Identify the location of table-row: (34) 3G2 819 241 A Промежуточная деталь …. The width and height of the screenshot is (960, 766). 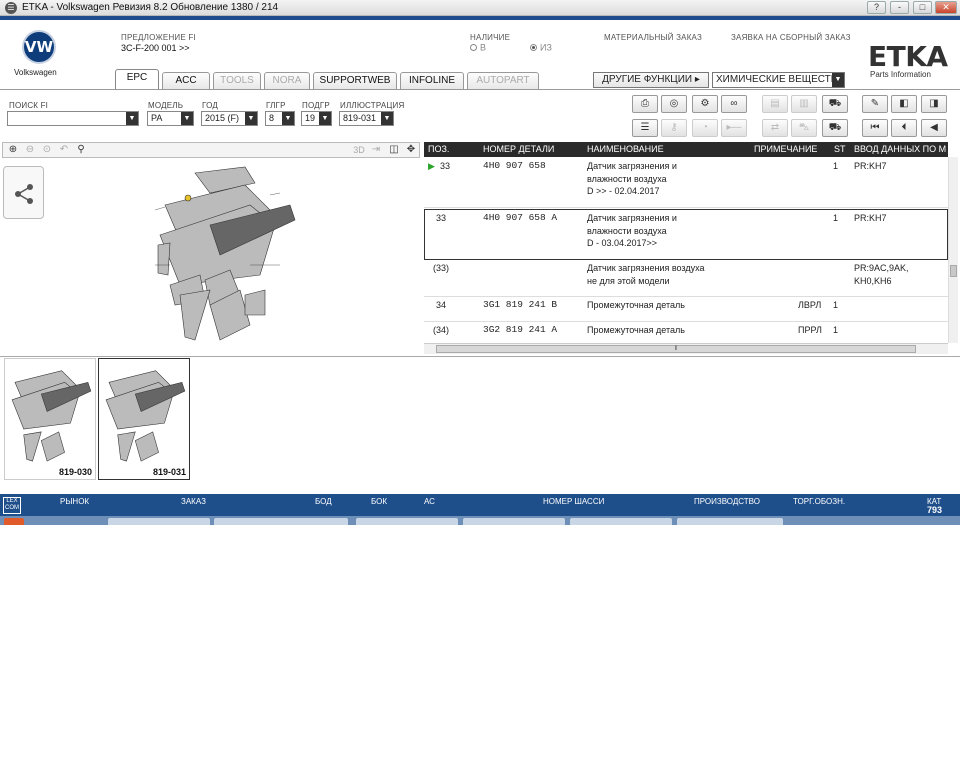
(686, 332).